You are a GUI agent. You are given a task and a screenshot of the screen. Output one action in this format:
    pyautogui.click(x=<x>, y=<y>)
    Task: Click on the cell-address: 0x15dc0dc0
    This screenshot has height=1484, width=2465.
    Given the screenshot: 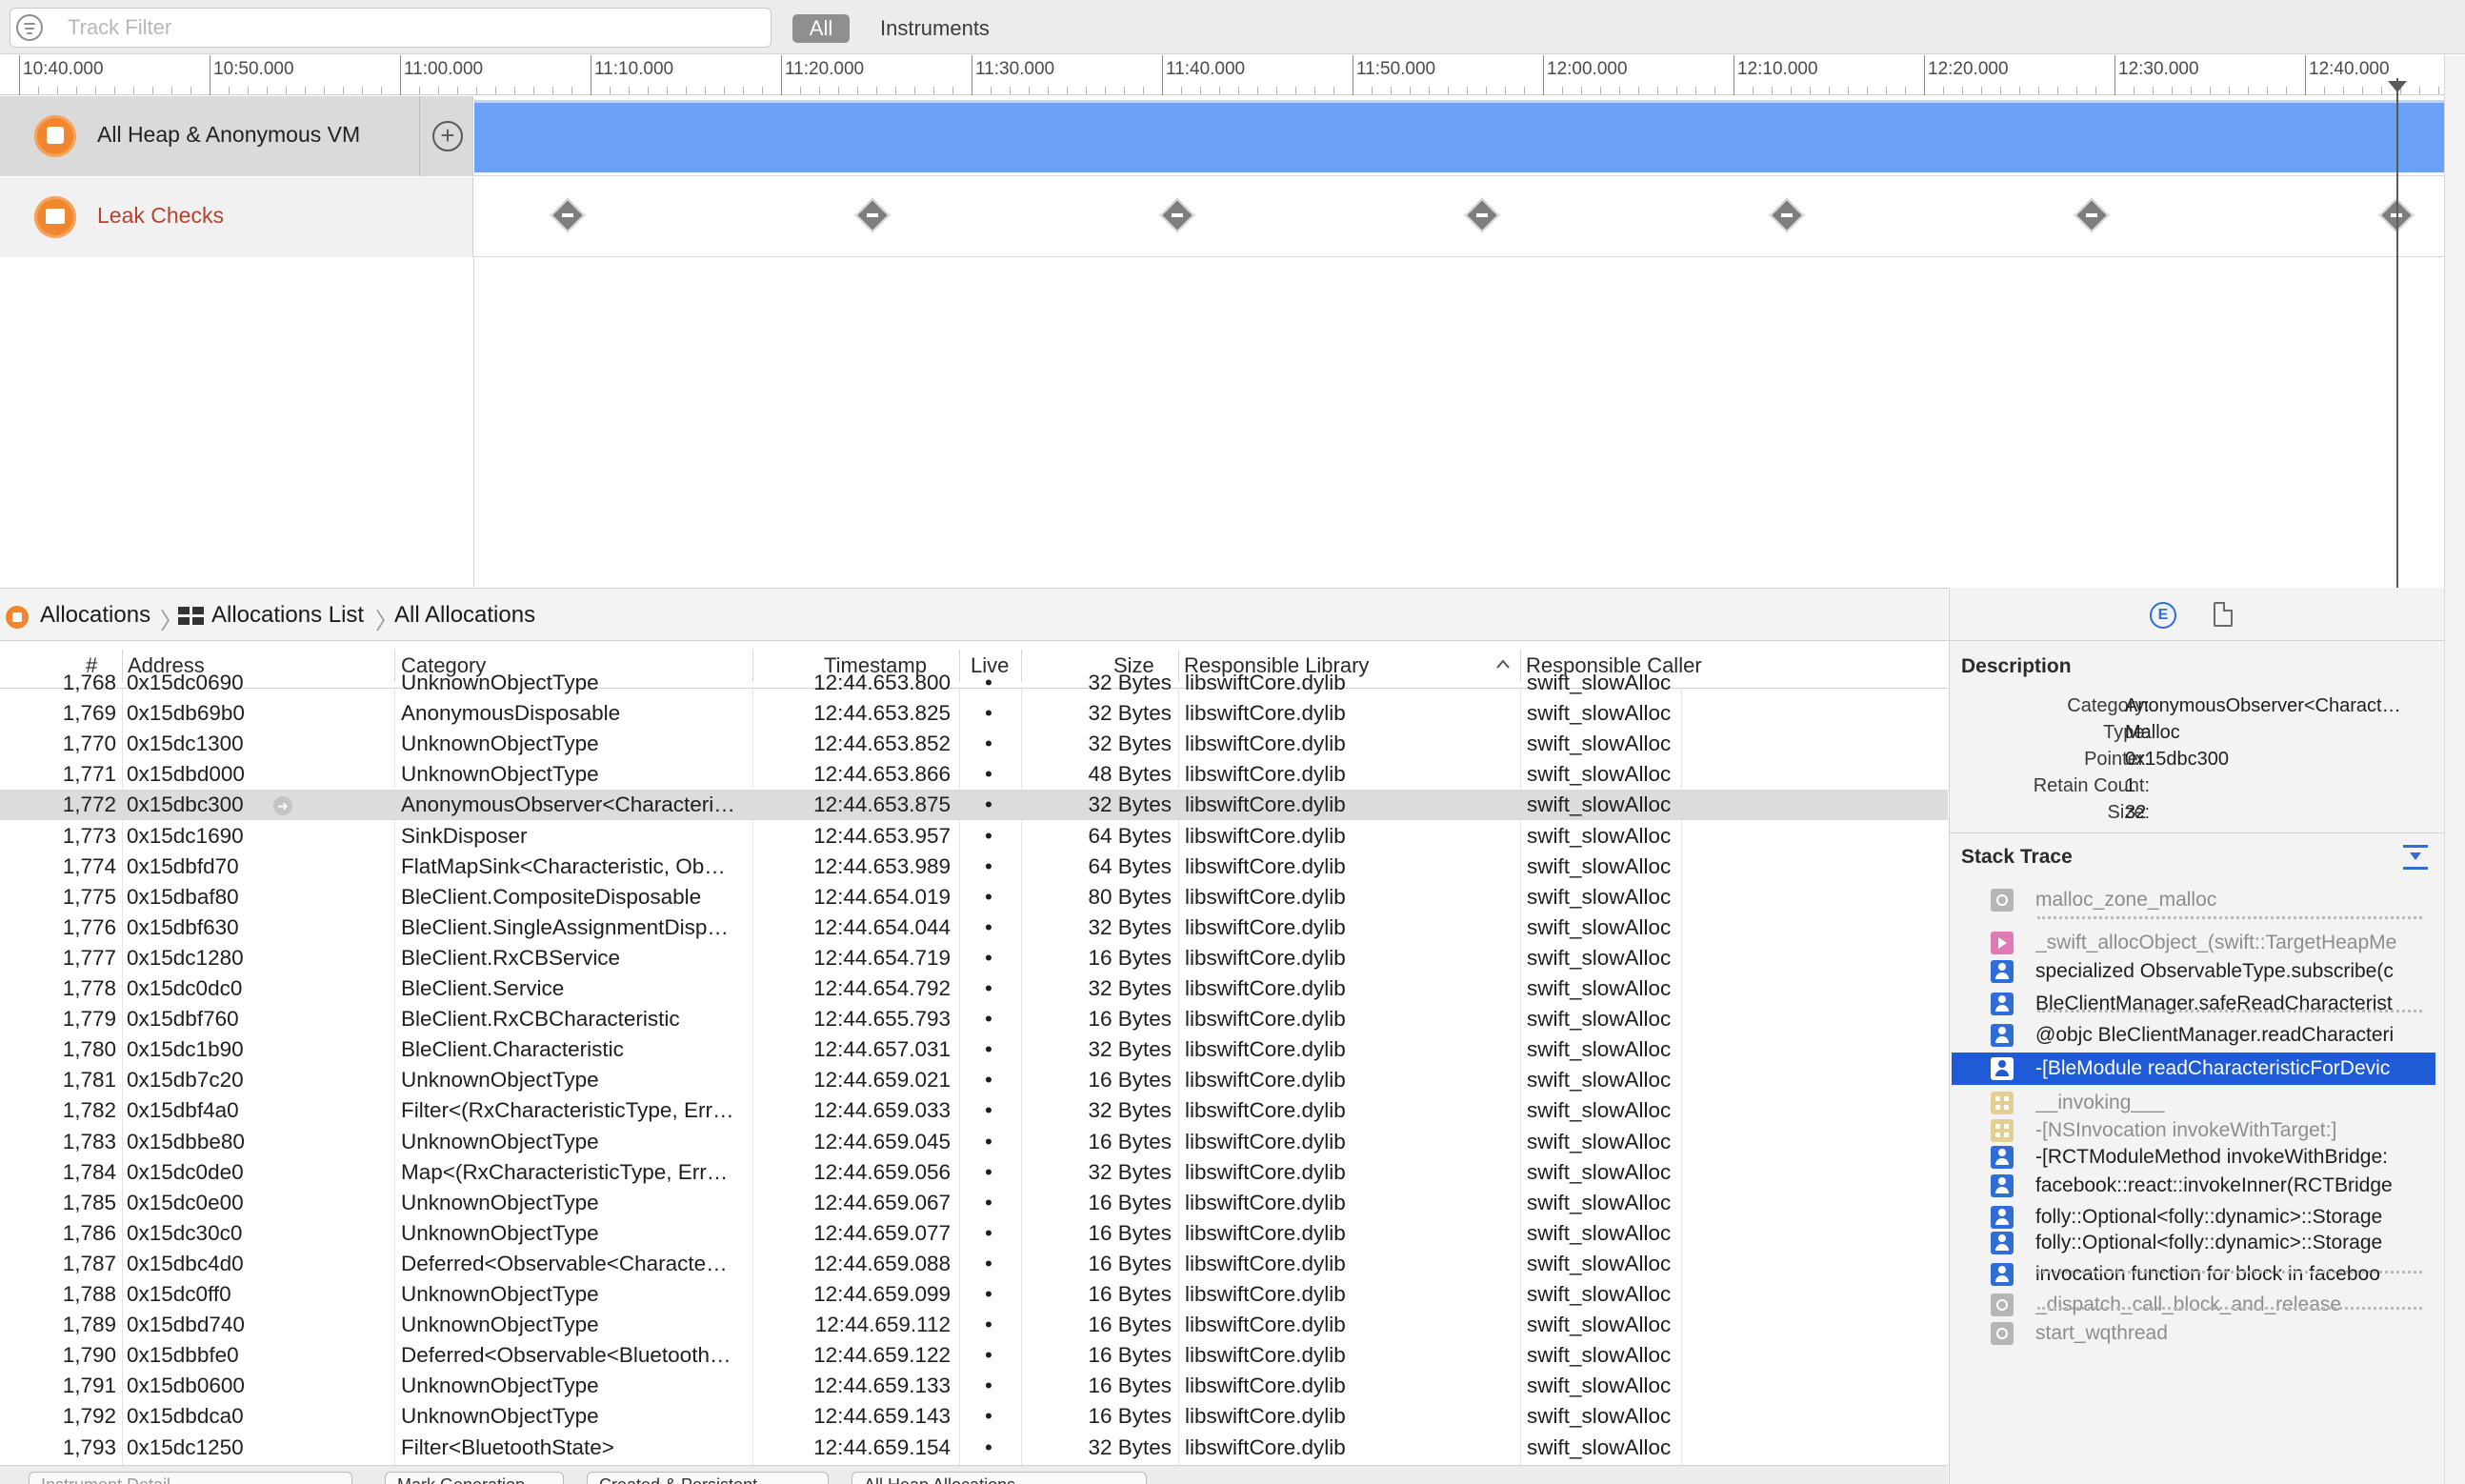 What is the action you would take?
    pyautogui.click(x=185, y=988)
    